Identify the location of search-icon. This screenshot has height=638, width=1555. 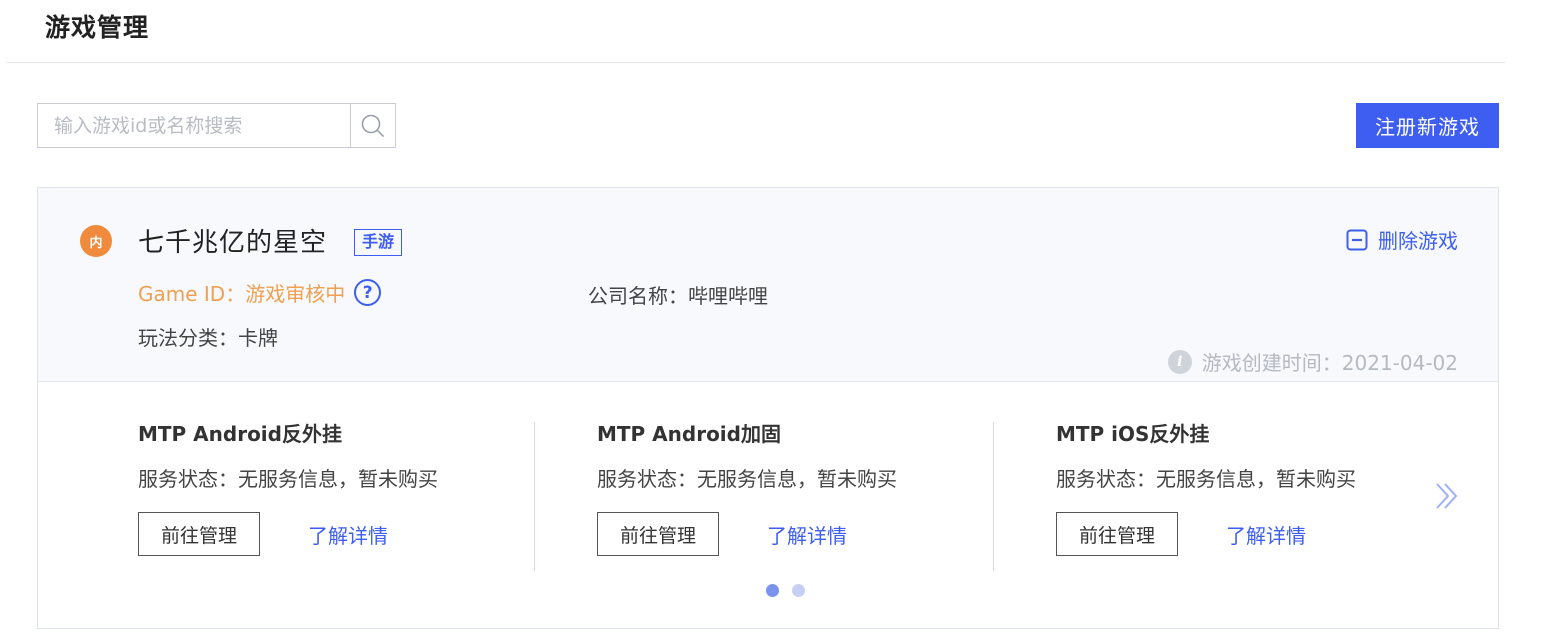
(372, 125).